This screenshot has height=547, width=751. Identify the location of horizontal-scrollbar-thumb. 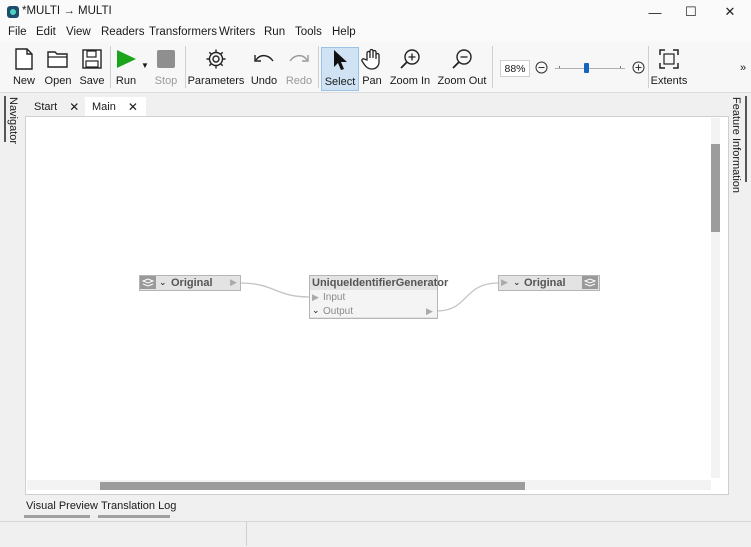
(312, 486).